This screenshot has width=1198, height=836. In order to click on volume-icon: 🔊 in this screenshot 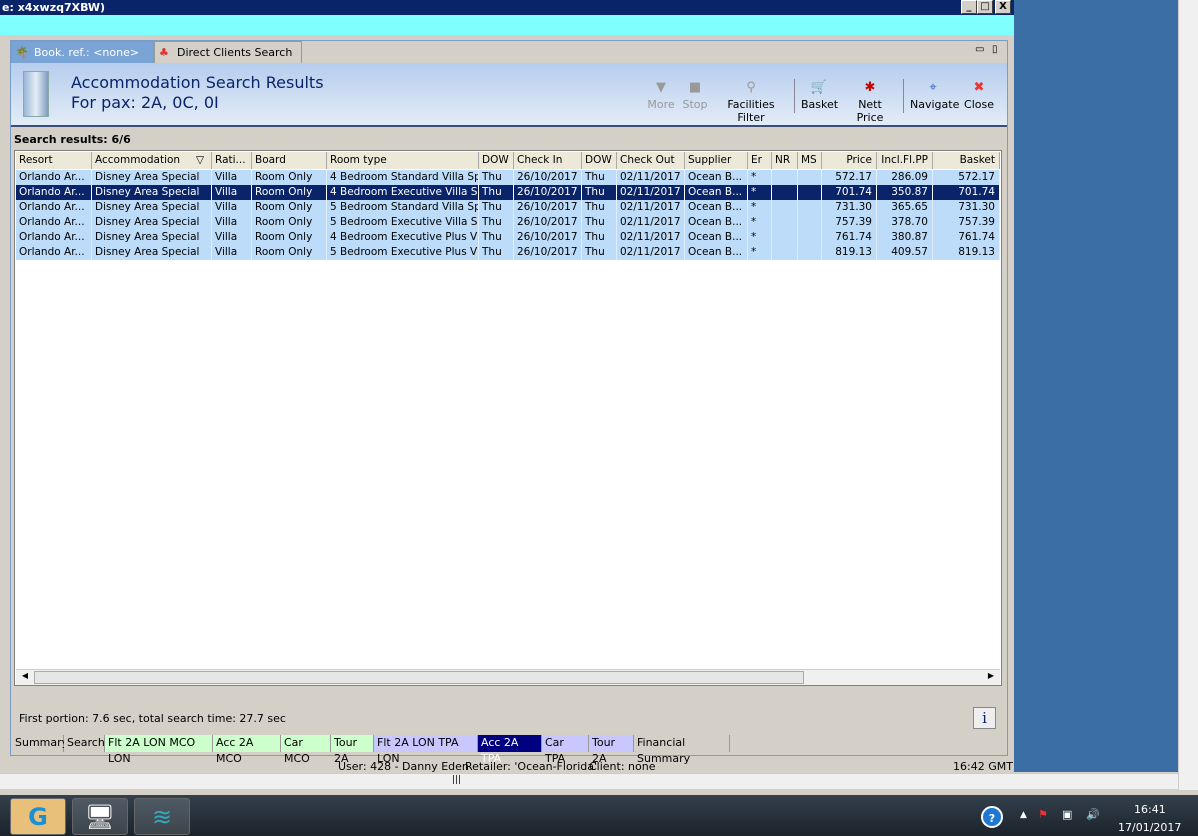, I will do `click(1093, 814)`.